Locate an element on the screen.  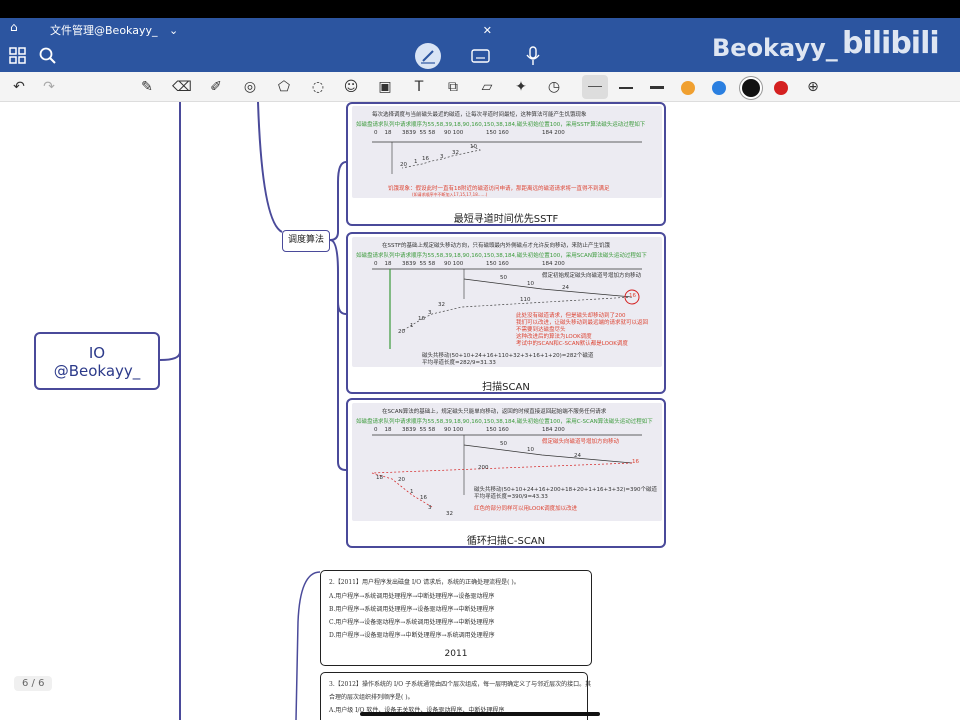
select-icon: ◌ is located at coordinates (318, 87).